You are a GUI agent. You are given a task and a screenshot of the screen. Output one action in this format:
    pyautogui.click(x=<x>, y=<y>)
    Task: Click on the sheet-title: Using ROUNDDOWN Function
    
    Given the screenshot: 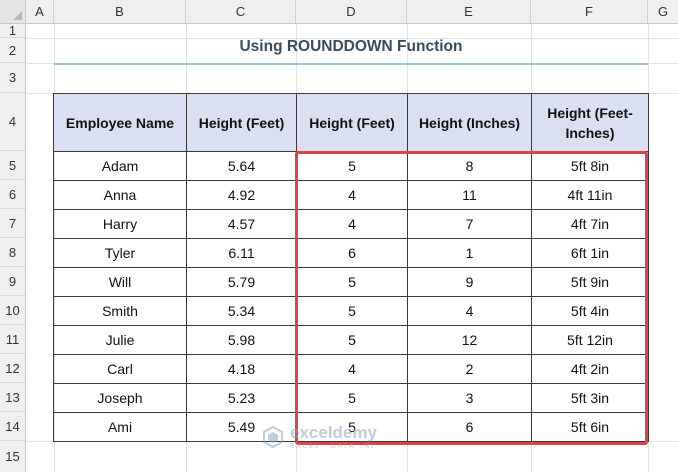 What is the action you would take?
    pyautogui.click(x=351, y=47)
    